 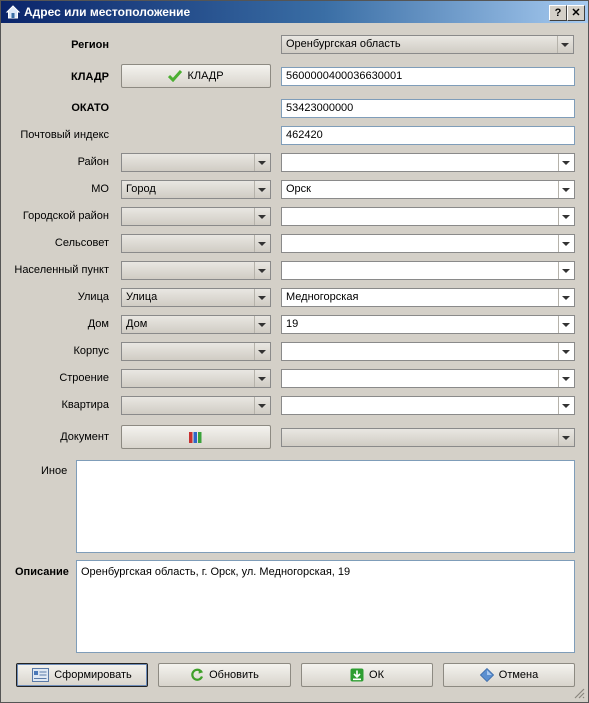 What do you see at coordinates (196, 243) in the screenshot?
I see `village-council-type-select` at bounding box center [196, 243].